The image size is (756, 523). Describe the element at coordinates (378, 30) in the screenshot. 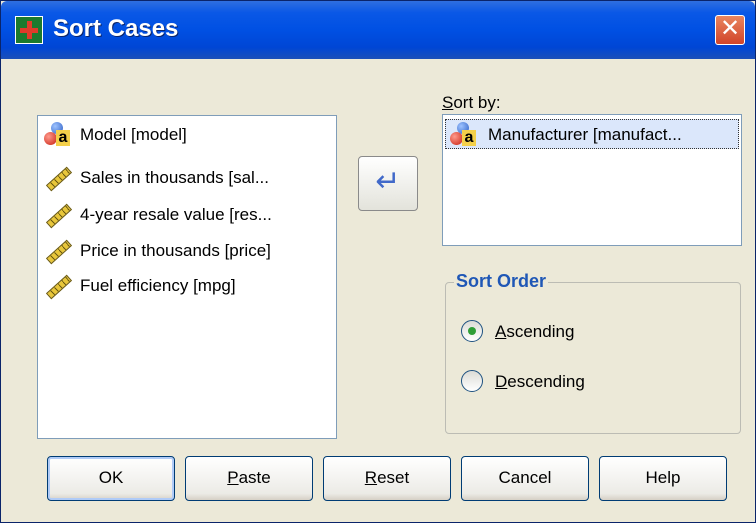

I see `title-bar: Sort Cases ✕` at that location.